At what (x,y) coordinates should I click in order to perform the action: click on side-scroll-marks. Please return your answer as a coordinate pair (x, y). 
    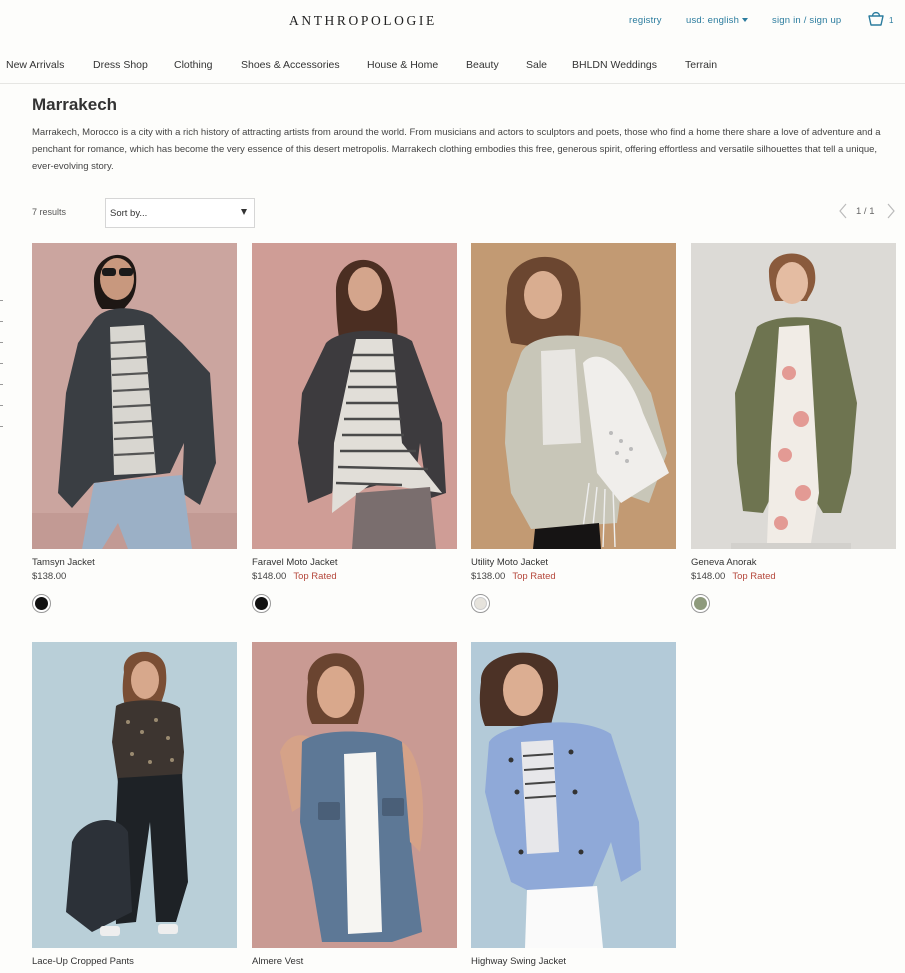
    Looking at the image, I should click on (1, 373).